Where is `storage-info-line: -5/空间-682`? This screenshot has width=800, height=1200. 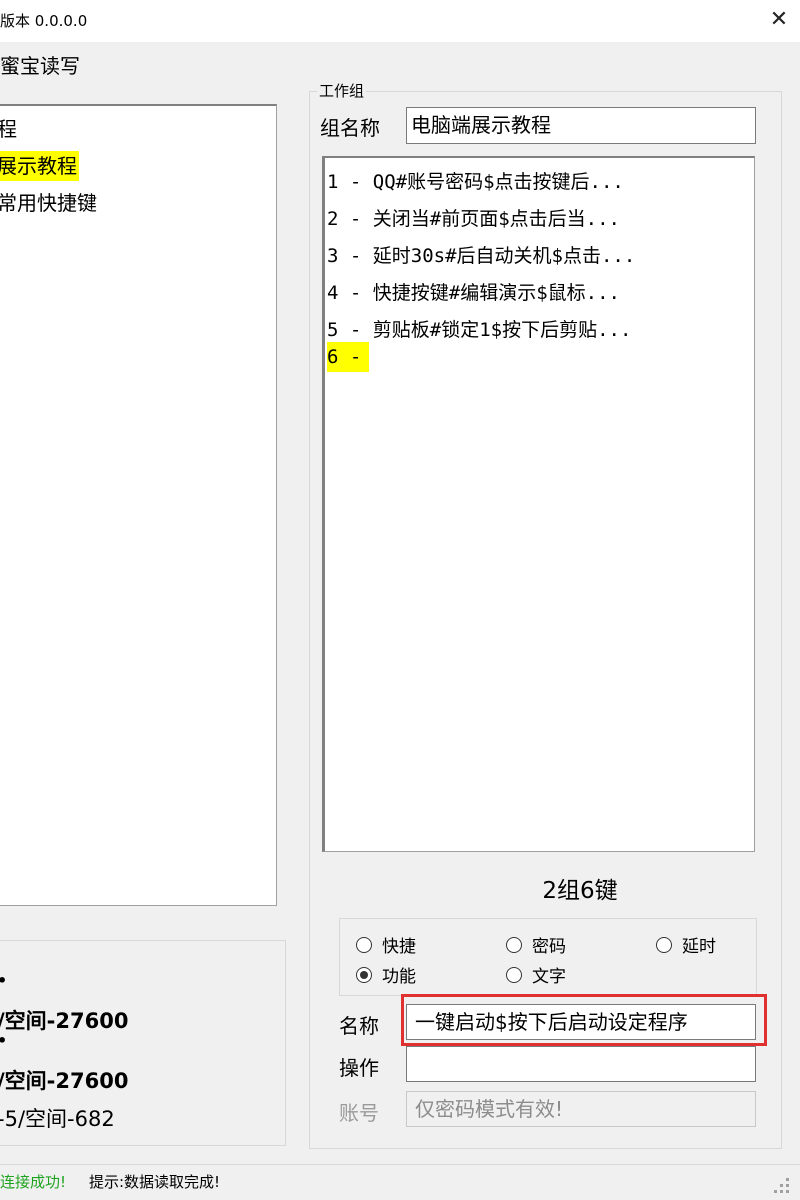
storage-info-line: -5/空间-682 is located at coordinates (57, 1119).